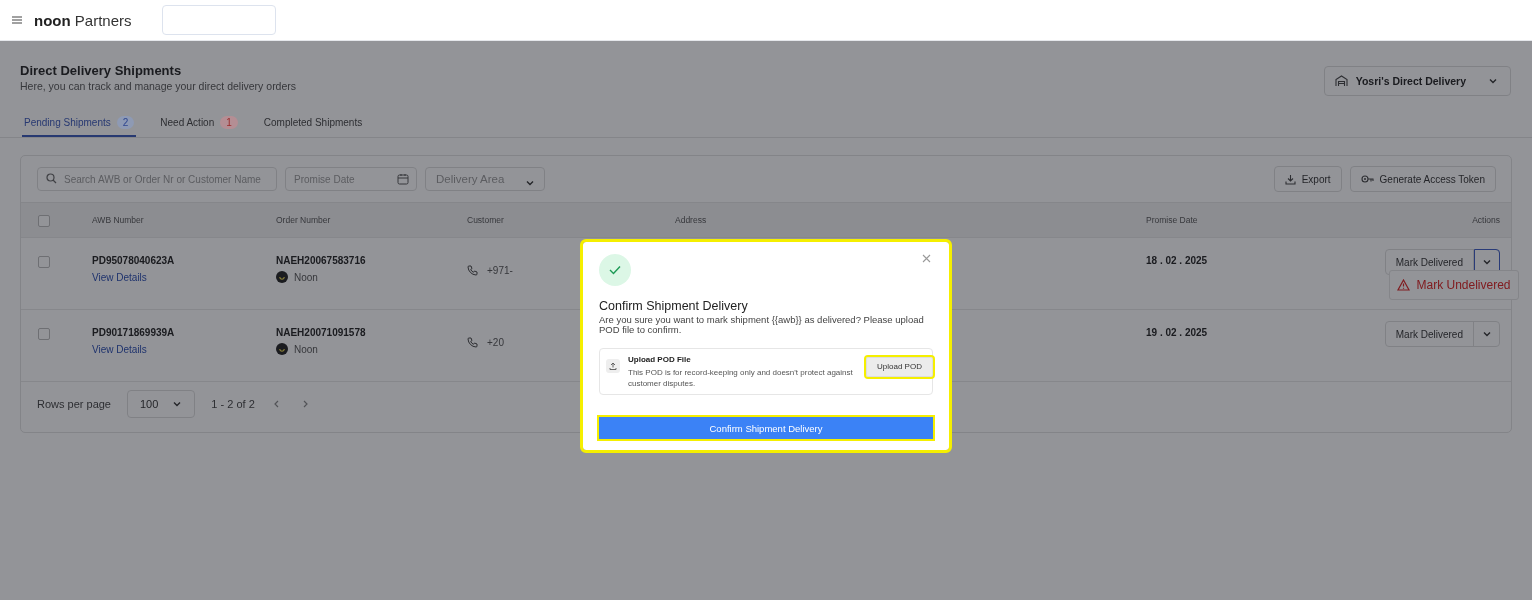  I want to click on page-range: 1 - 2 of 2, so click(233, 404).